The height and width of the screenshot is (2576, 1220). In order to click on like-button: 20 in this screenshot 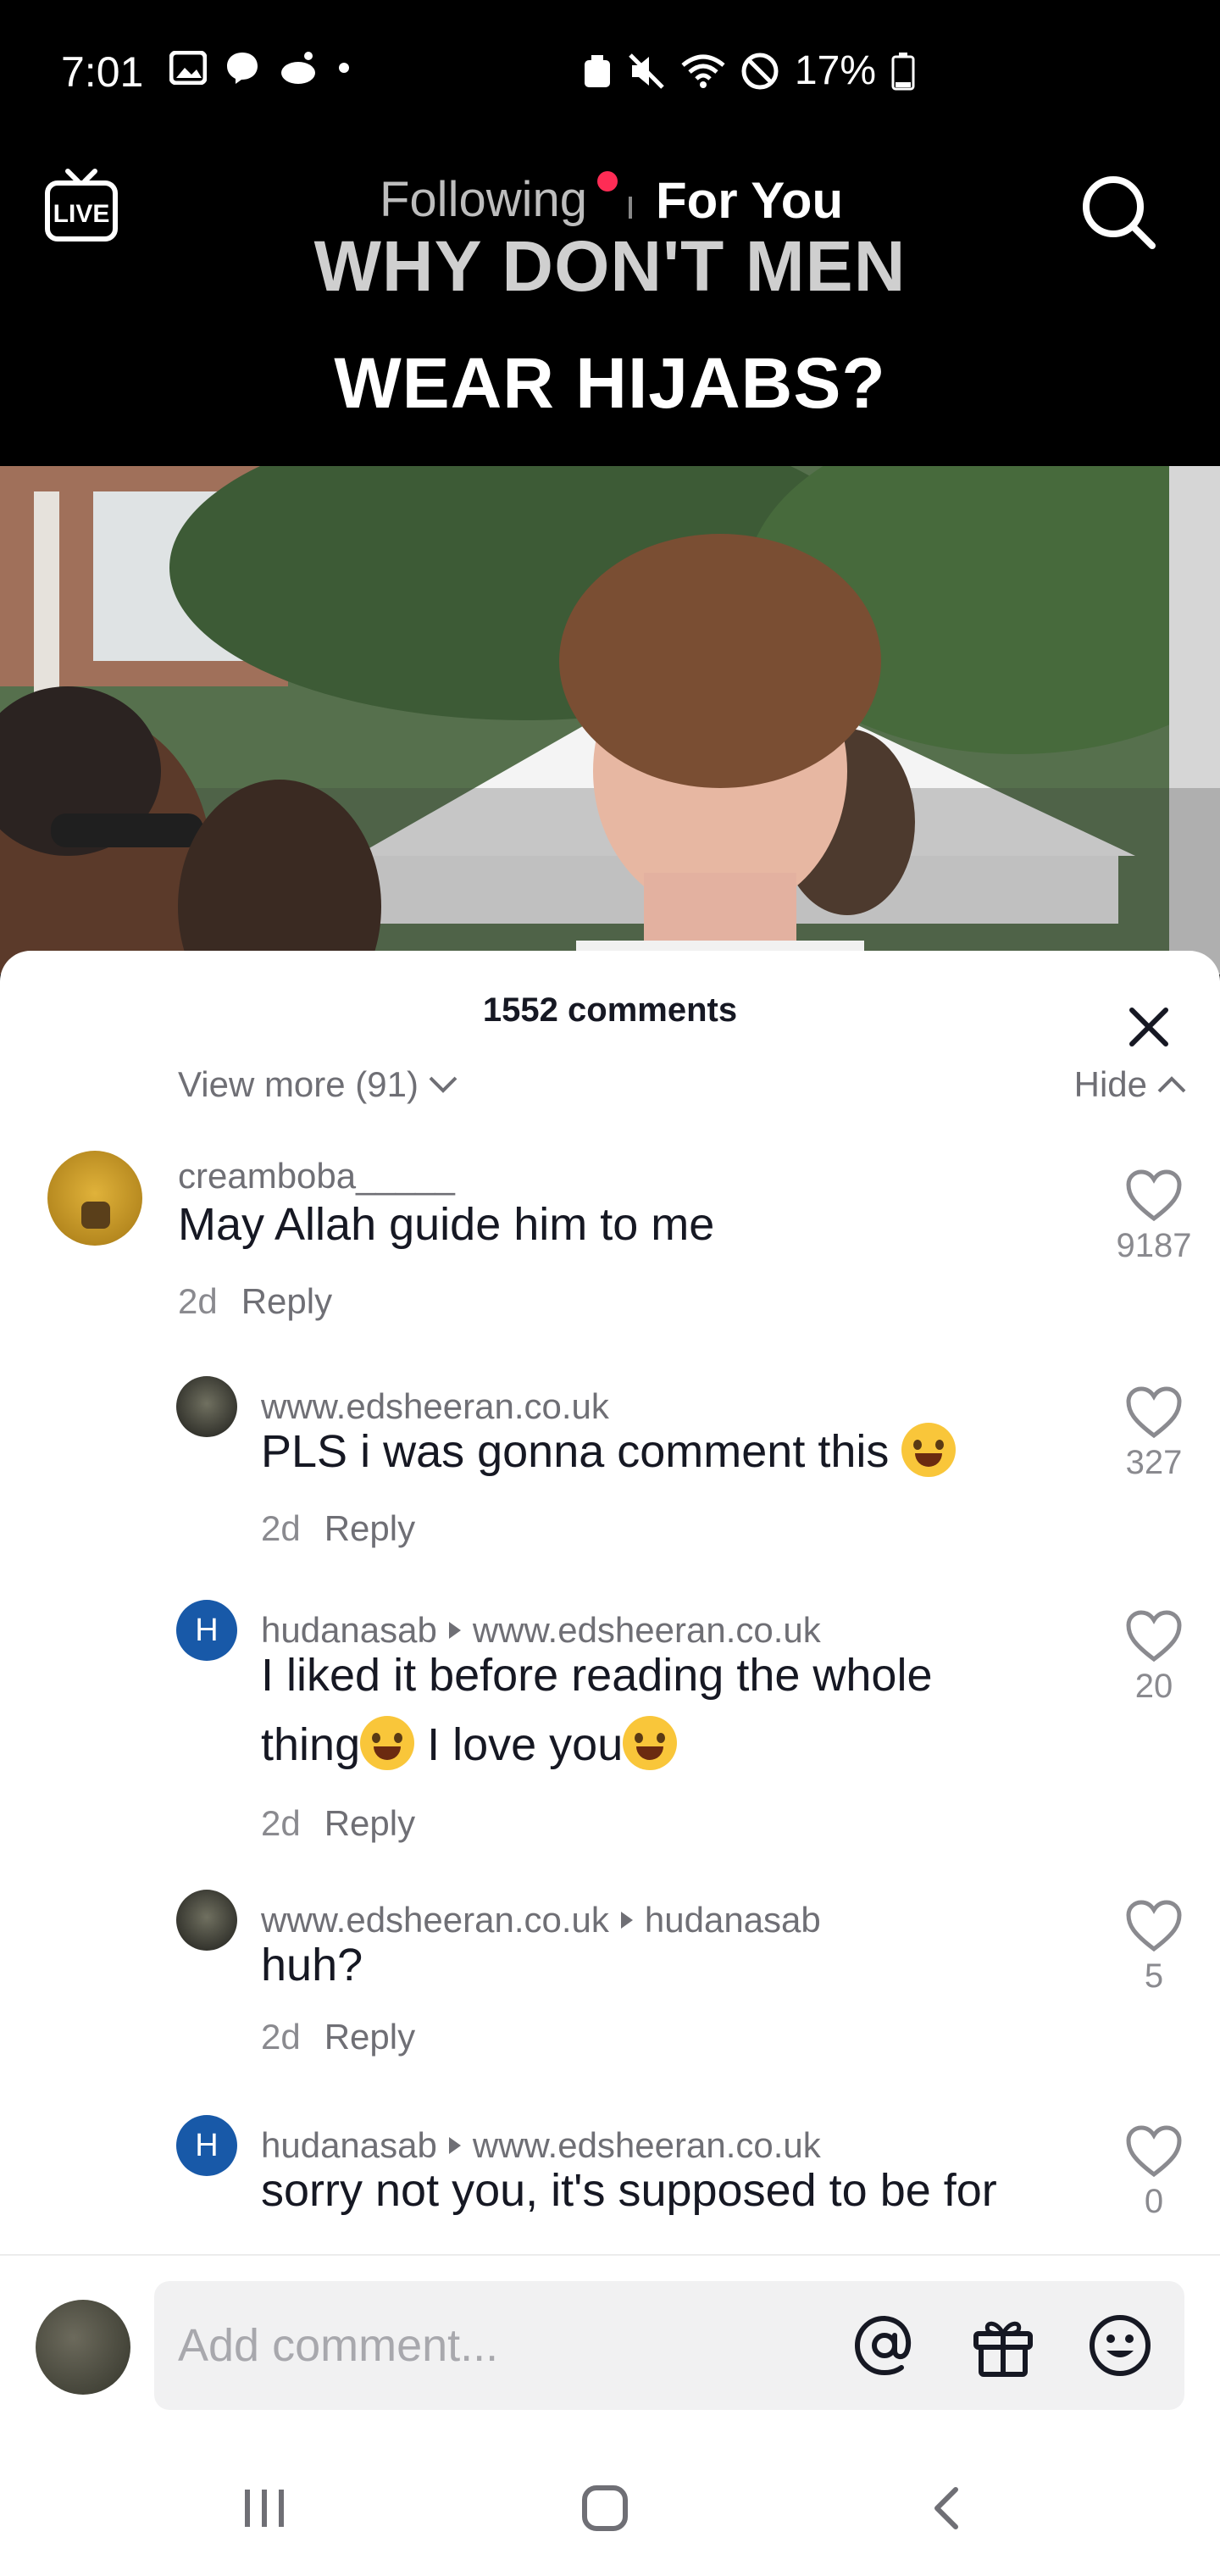, I will do `click(1154, 1658)`.